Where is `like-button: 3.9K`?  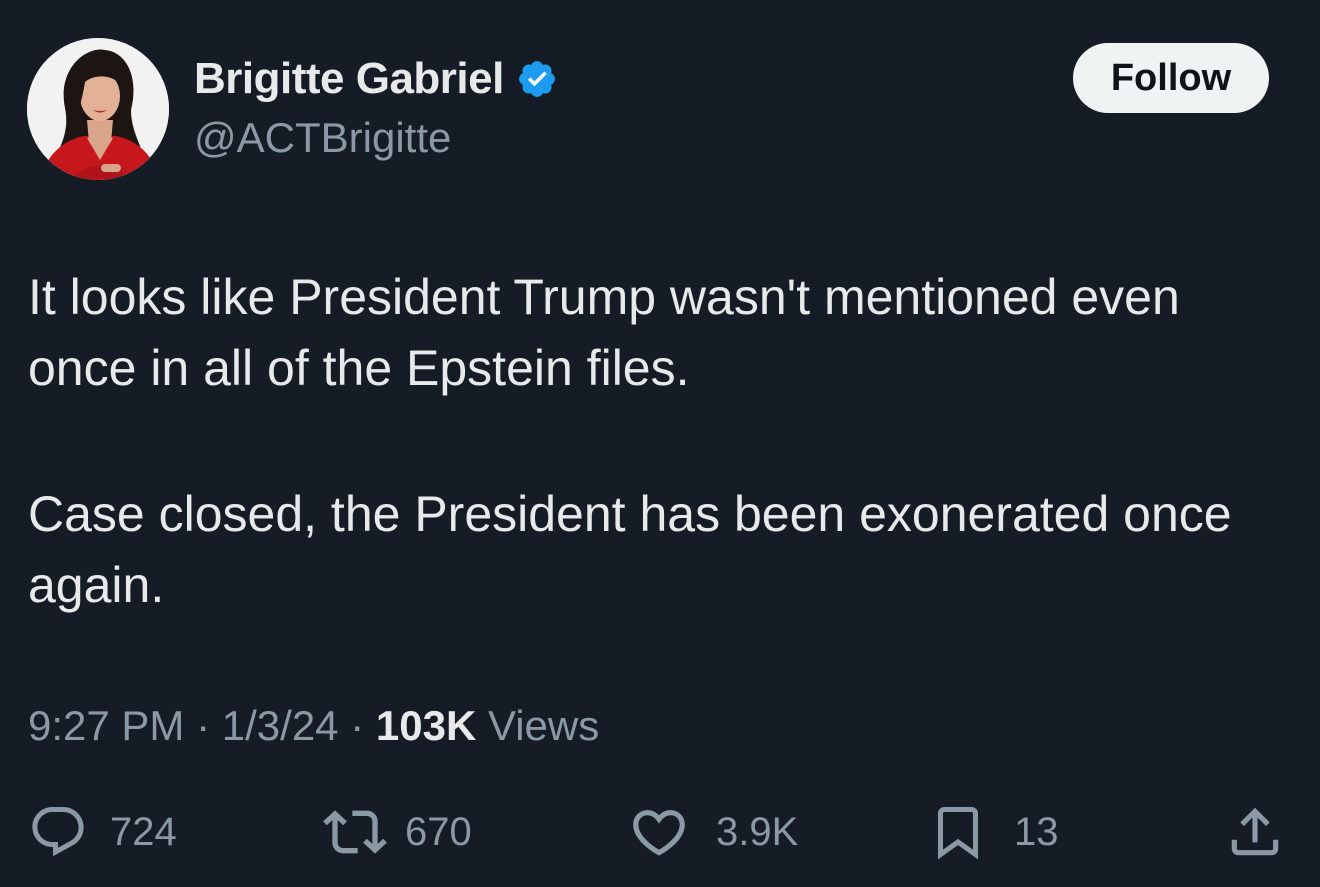 like-button: 3.9K is located at coordinates (713, 832).